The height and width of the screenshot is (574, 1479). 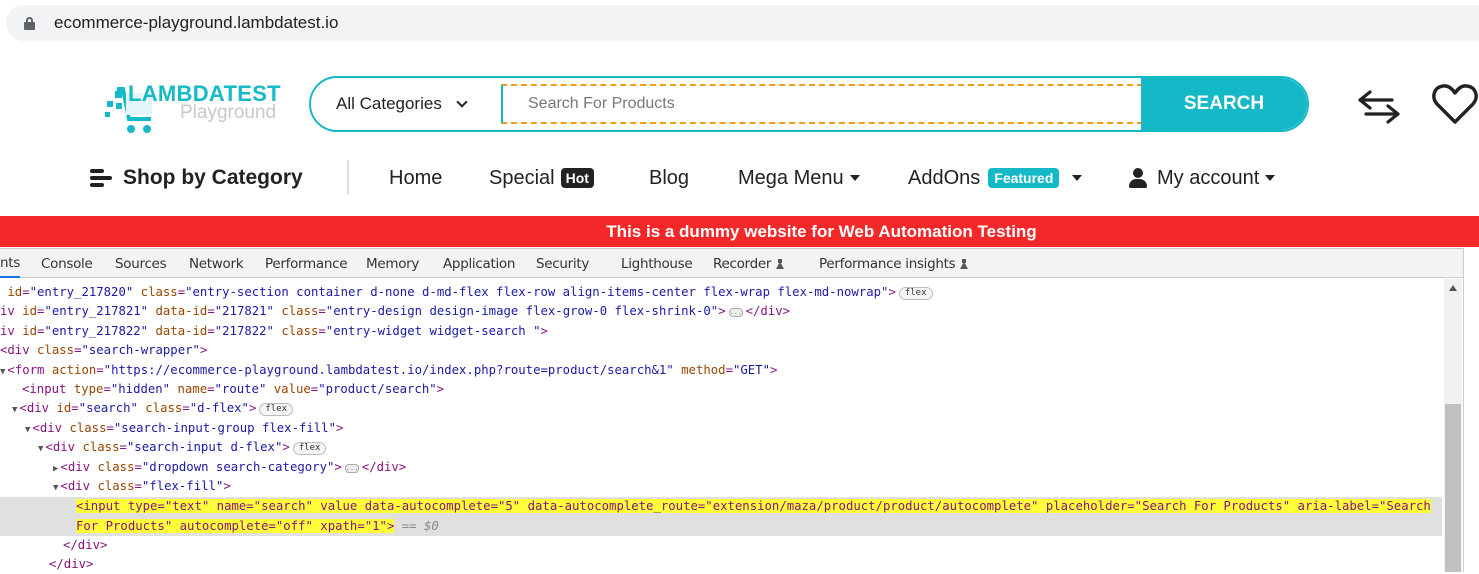 I want to click on attr-name: data-id, so click(x=178, y=311).